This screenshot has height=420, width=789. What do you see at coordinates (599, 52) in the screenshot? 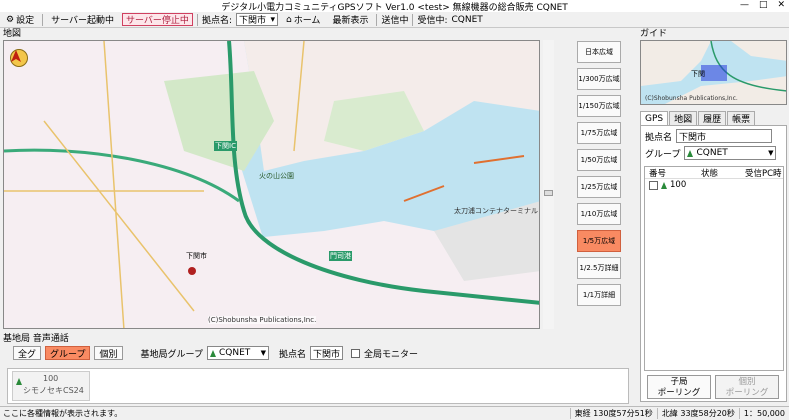
I see `zoom-button: 日本広域` at bounding box center [599, 52].